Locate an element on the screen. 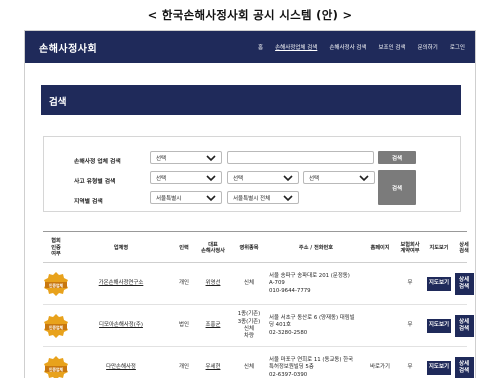 This screenshot has width=500, height=378. col-detail: 상세 검색 is located at coordinates (464, 248).